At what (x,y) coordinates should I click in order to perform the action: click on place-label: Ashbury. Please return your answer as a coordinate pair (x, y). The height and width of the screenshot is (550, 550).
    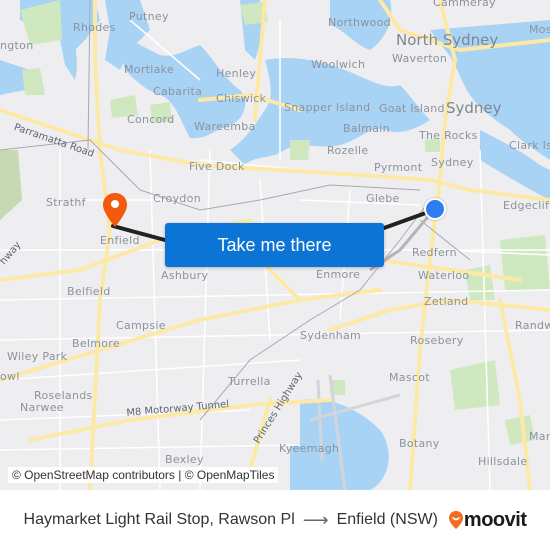
    Looking at the image, I should click on (185, 275).